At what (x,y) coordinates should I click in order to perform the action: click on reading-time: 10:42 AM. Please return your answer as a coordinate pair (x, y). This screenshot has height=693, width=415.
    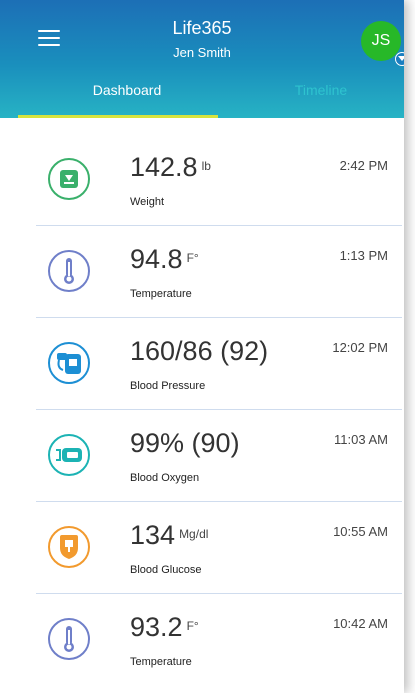
    Looking at the image, I should click on (360, 623).